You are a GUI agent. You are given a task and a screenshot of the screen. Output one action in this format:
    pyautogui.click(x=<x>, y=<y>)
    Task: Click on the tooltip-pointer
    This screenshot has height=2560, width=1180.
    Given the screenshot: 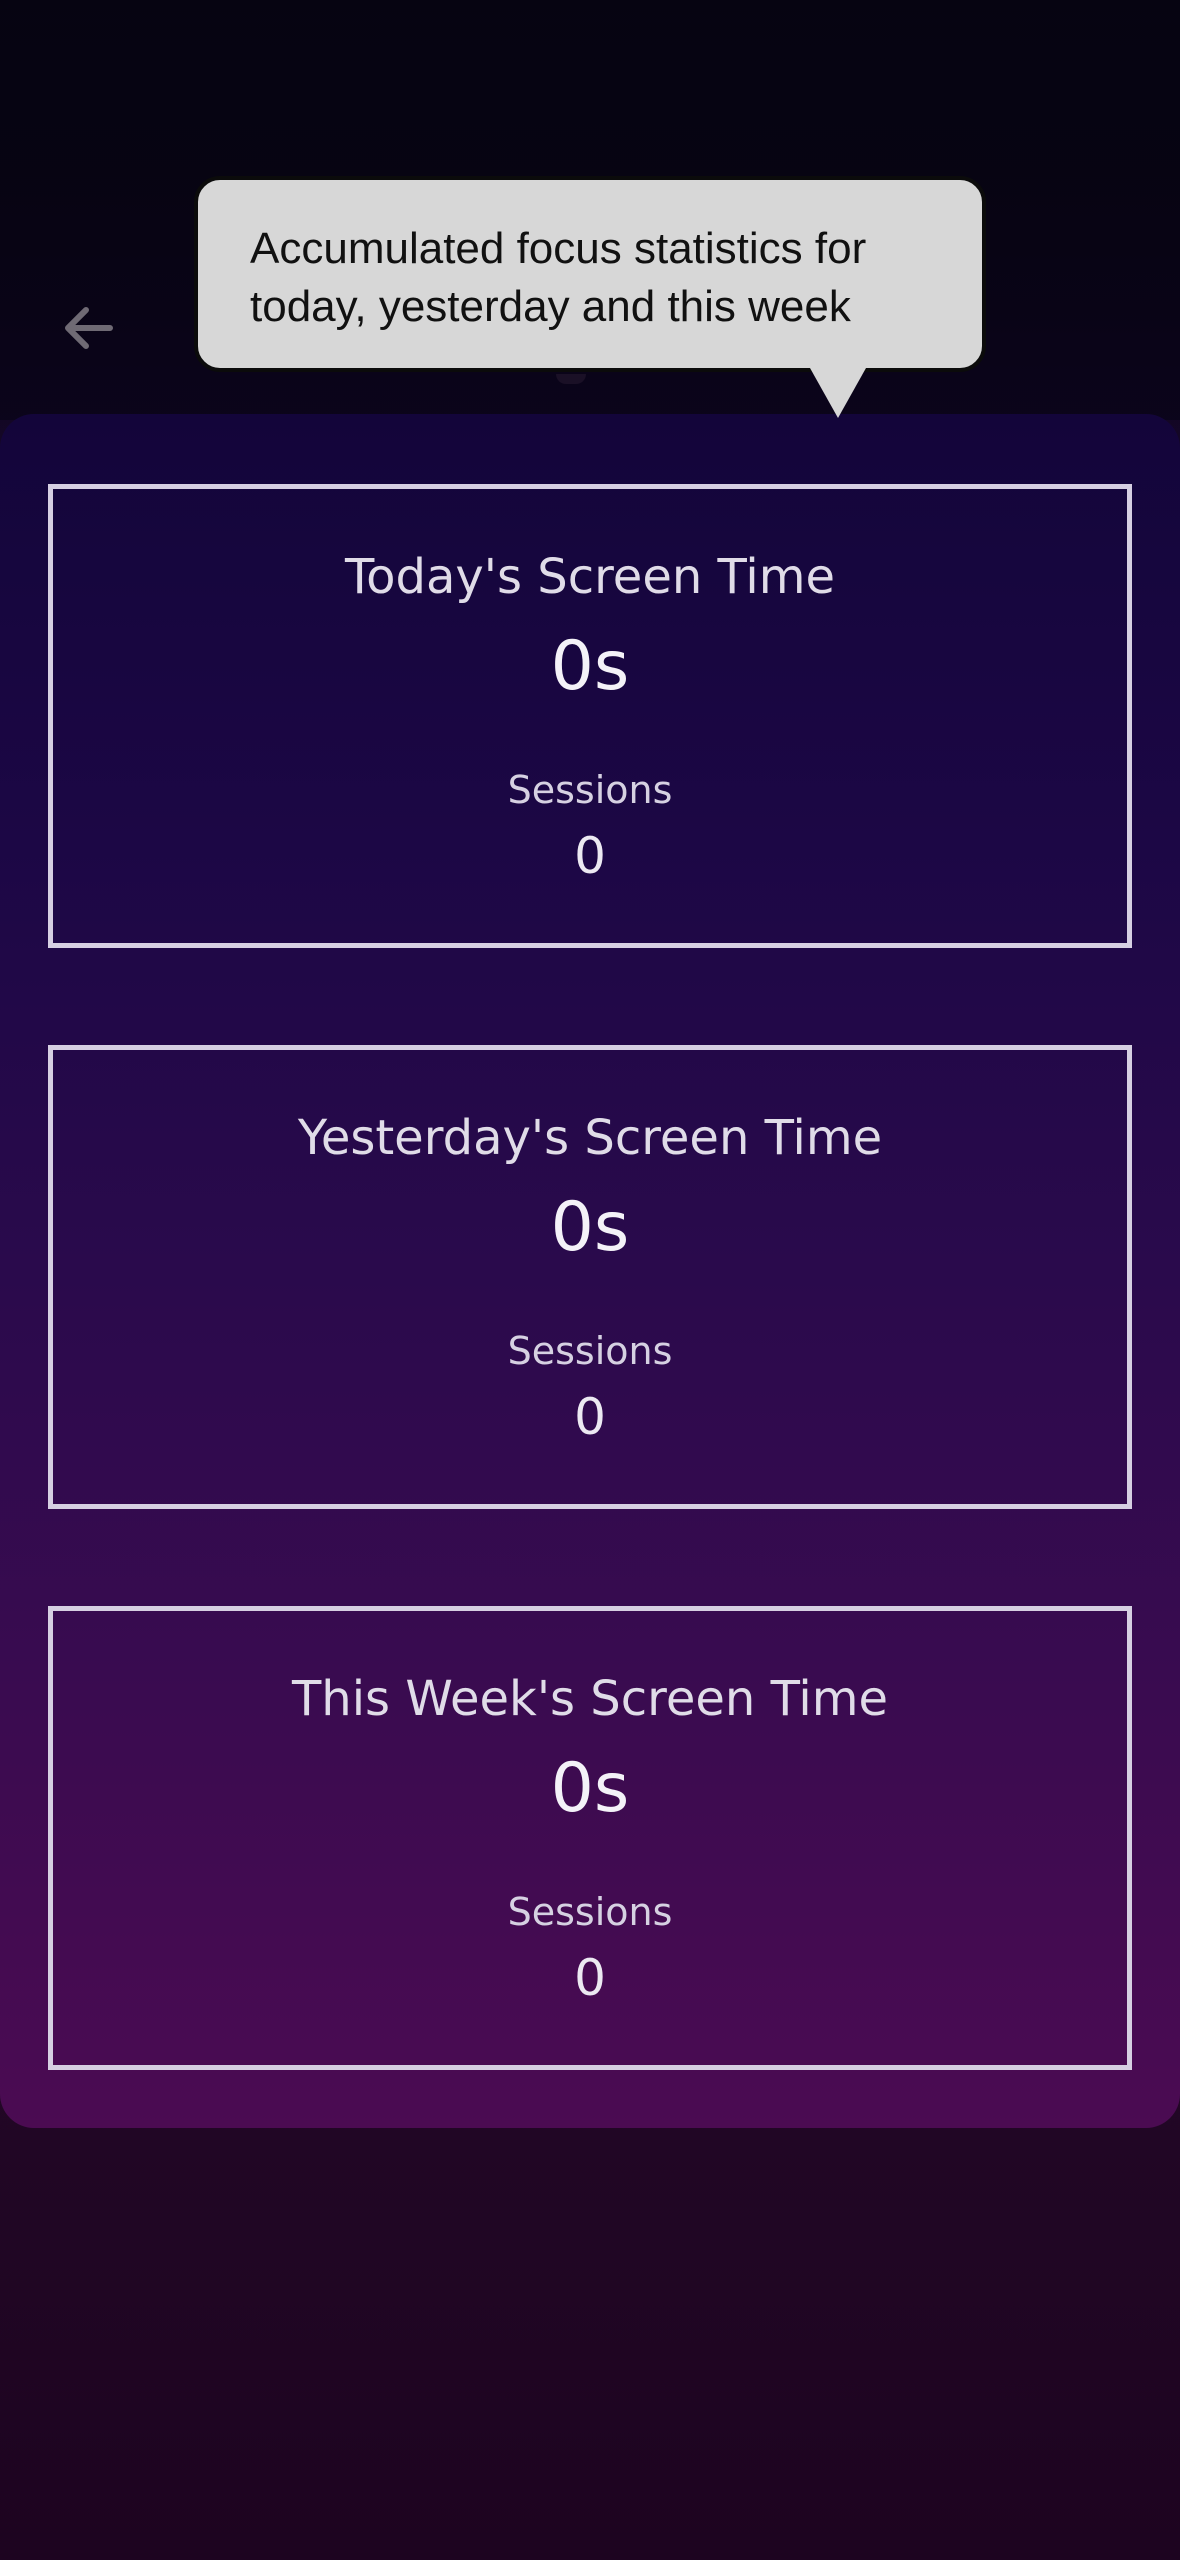 What is the action you would take?
    pyautogui.click(x=838, y=393)
    